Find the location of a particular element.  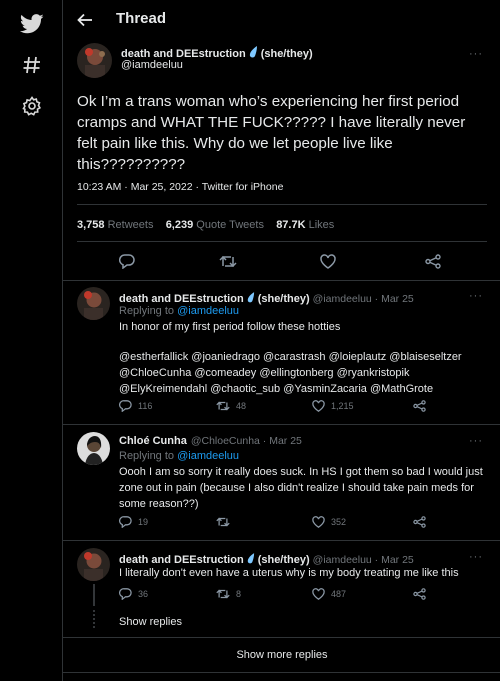

reply-count: 19 is located at coordinates (143, 522).